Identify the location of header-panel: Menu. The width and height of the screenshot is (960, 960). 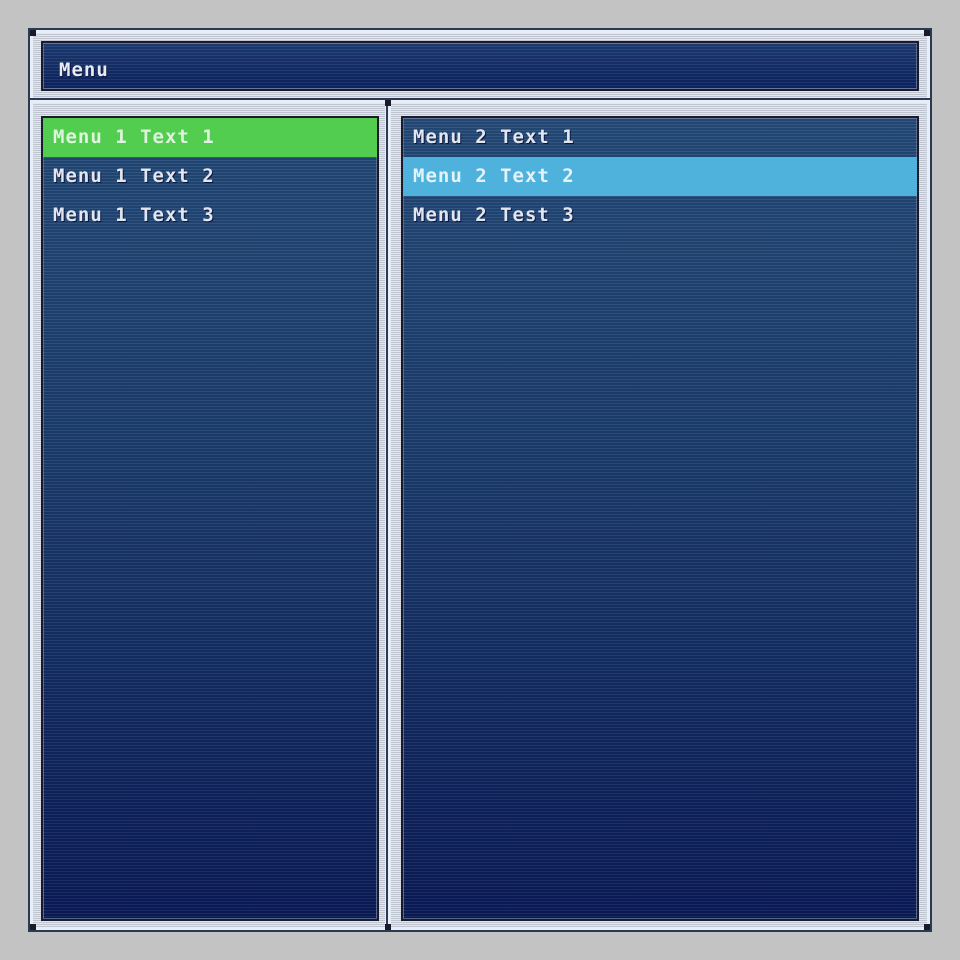
(480, 66).